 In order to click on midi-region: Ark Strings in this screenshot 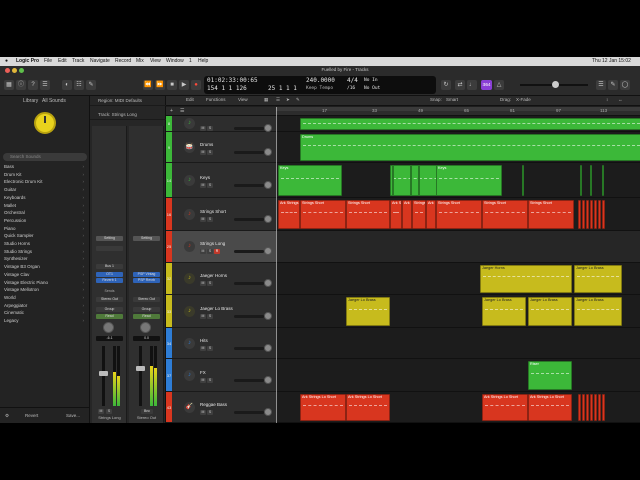, I will do `click(407, 214)`.